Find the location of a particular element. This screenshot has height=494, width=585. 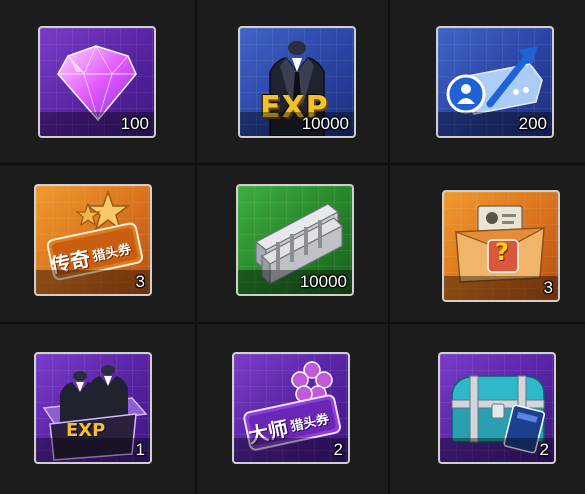

item-slot-diamond: 100 is located at coordinates (97, 82).